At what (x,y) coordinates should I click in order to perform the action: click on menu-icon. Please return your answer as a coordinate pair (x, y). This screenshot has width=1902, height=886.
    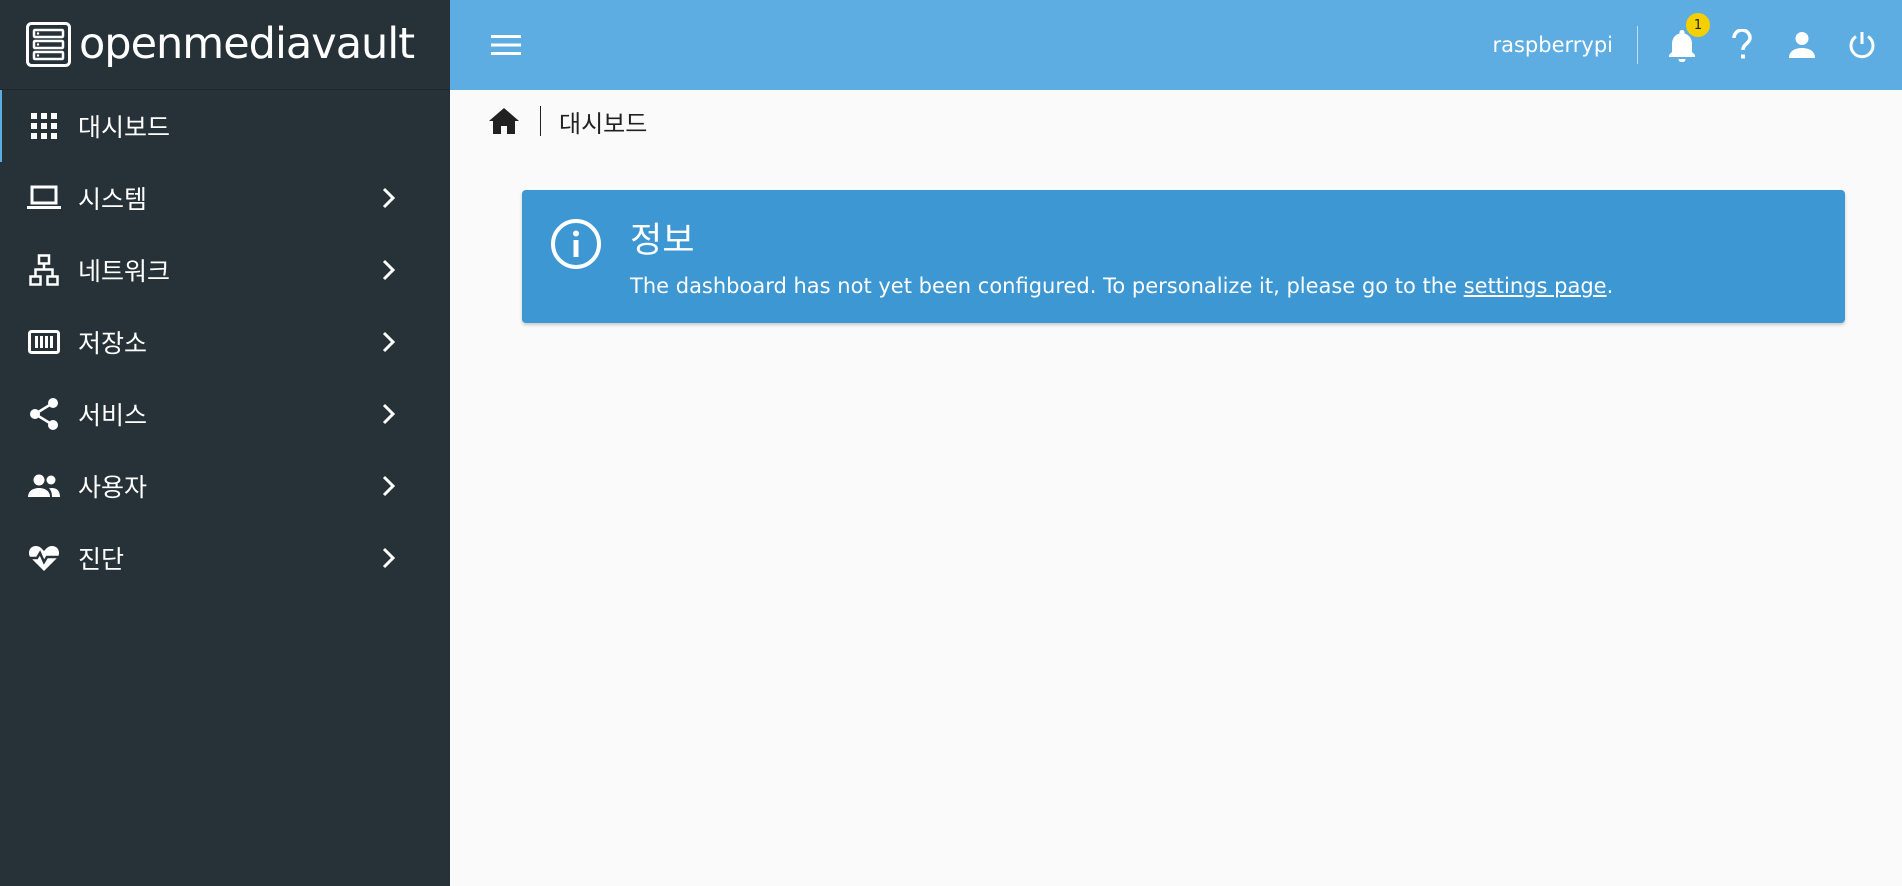
    Looking at the image, I should click on (506, 45).